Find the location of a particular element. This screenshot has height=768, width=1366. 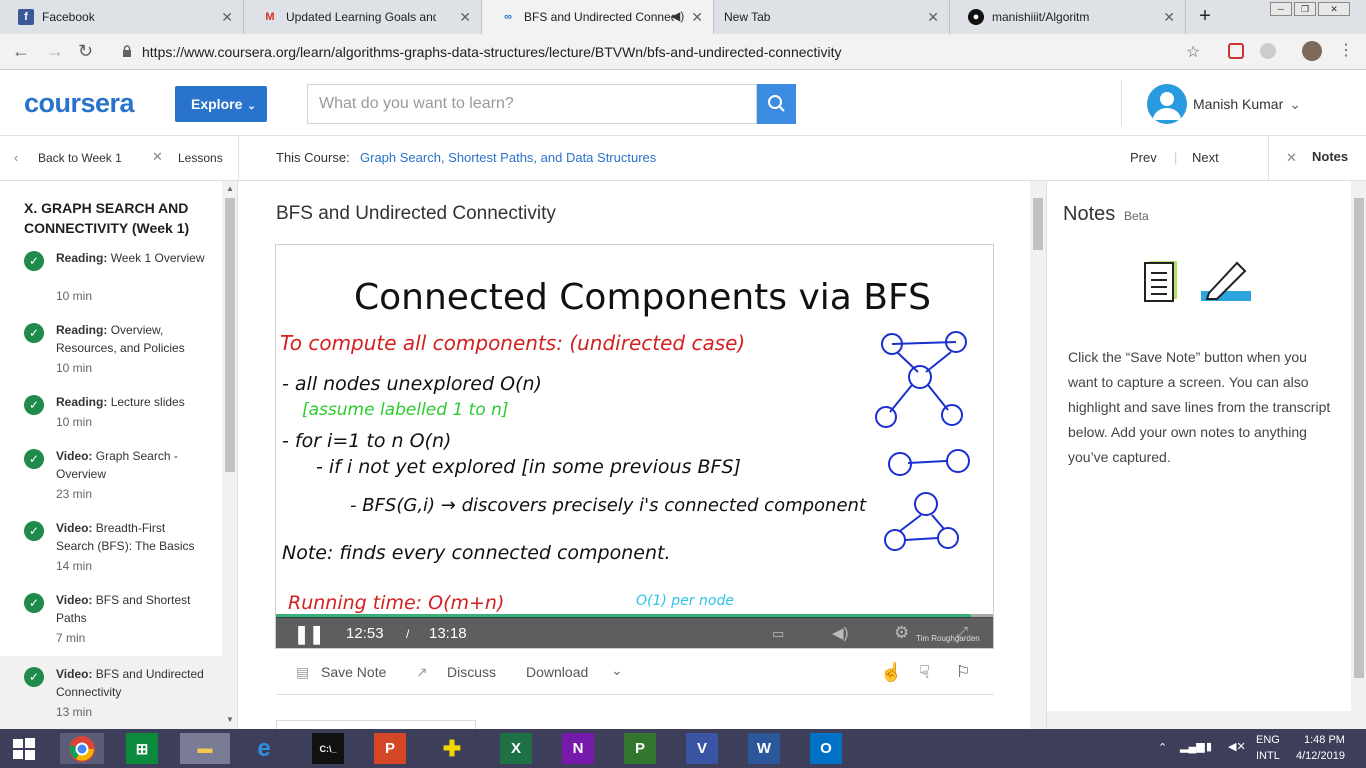

lesson-item: ✓ Video: Graph Search - Overview 23 min is located at coordinates (111, 478).